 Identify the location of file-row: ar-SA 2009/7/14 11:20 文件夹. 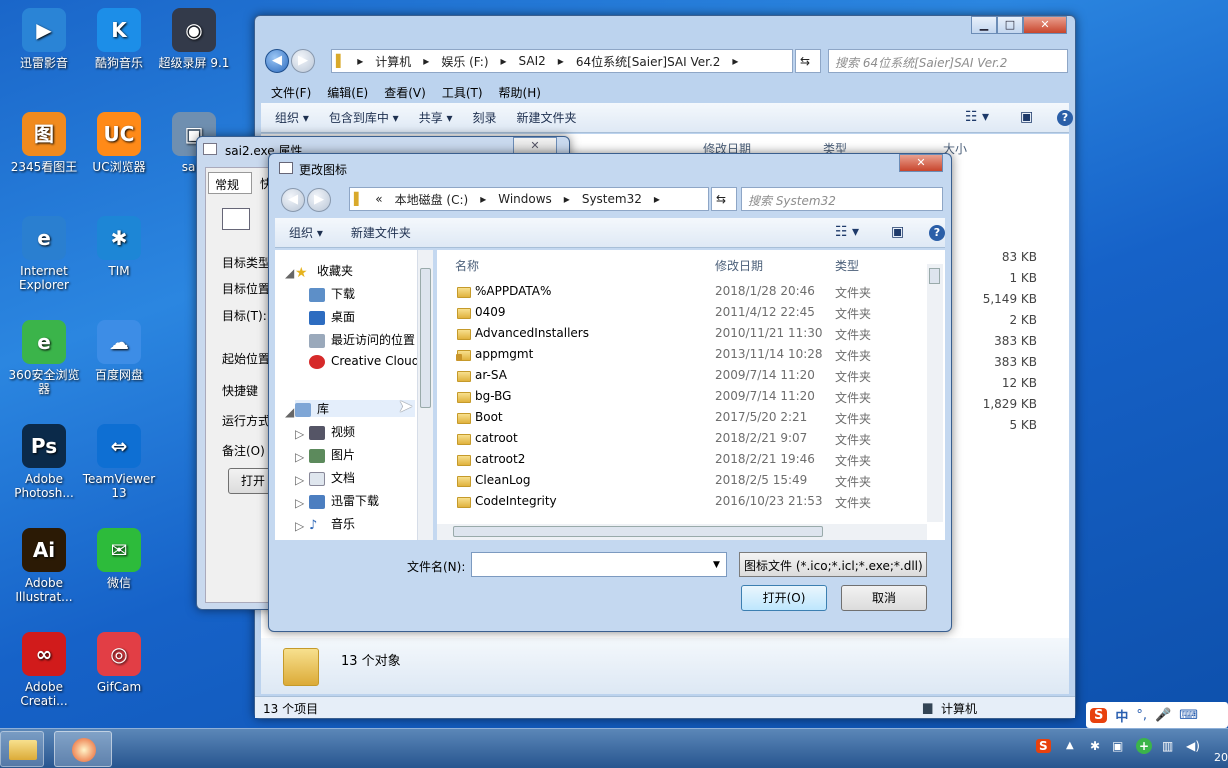
(682, 378).